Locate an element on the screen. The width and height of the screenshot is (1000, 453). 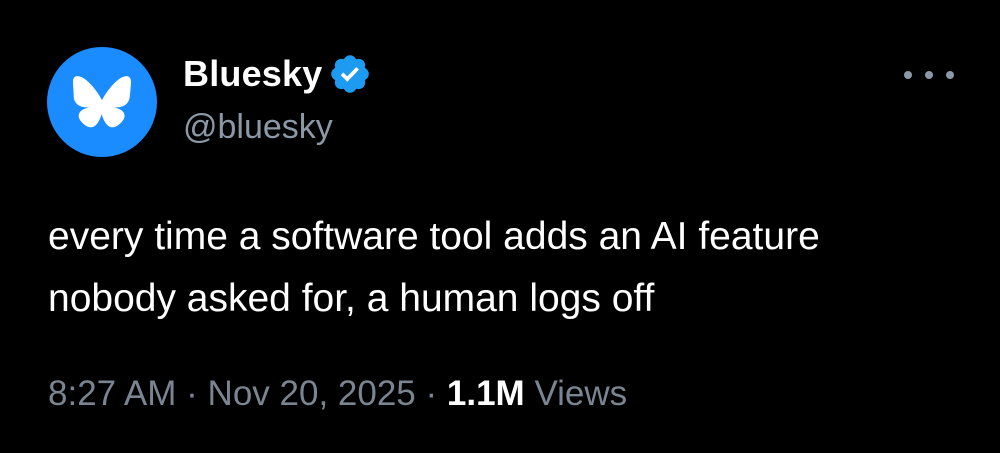
post-meta: 8:27 AM · Nov 20, 2025 · 1.1M Views is located at coordinates (337, 394).